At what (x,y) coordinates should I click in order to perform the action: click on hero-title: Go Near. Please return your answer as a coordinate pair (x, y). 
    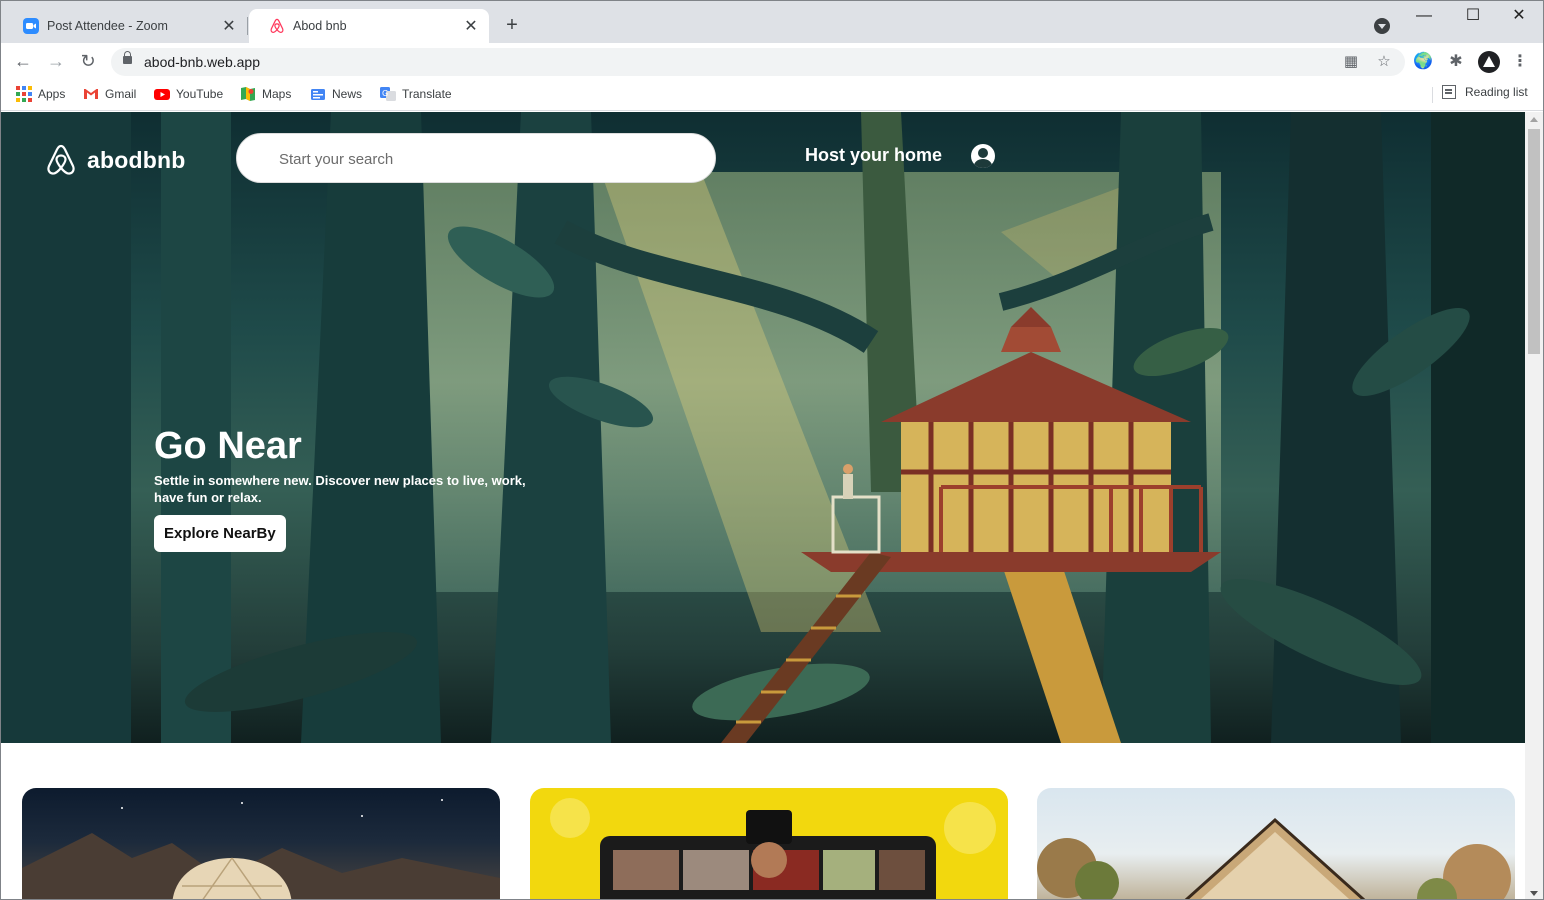
    Looking at the image, I should click on (228, 446).